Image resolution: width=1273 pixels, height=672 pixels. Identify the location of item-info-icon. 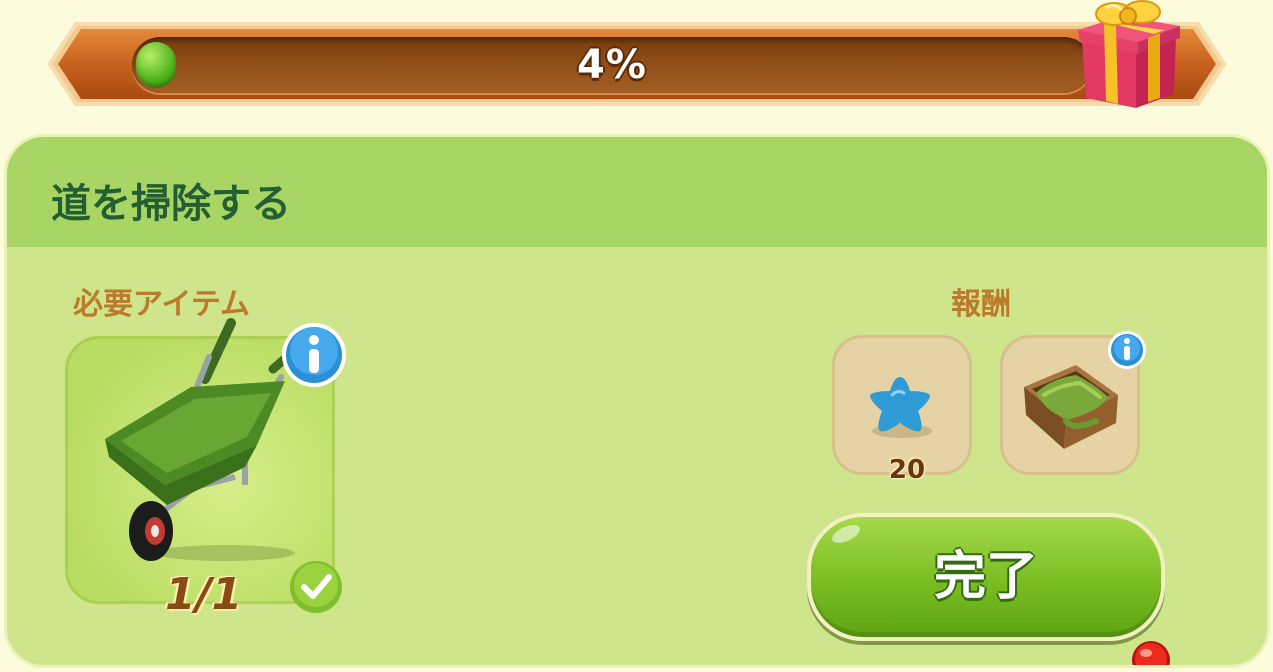
(314, 355).